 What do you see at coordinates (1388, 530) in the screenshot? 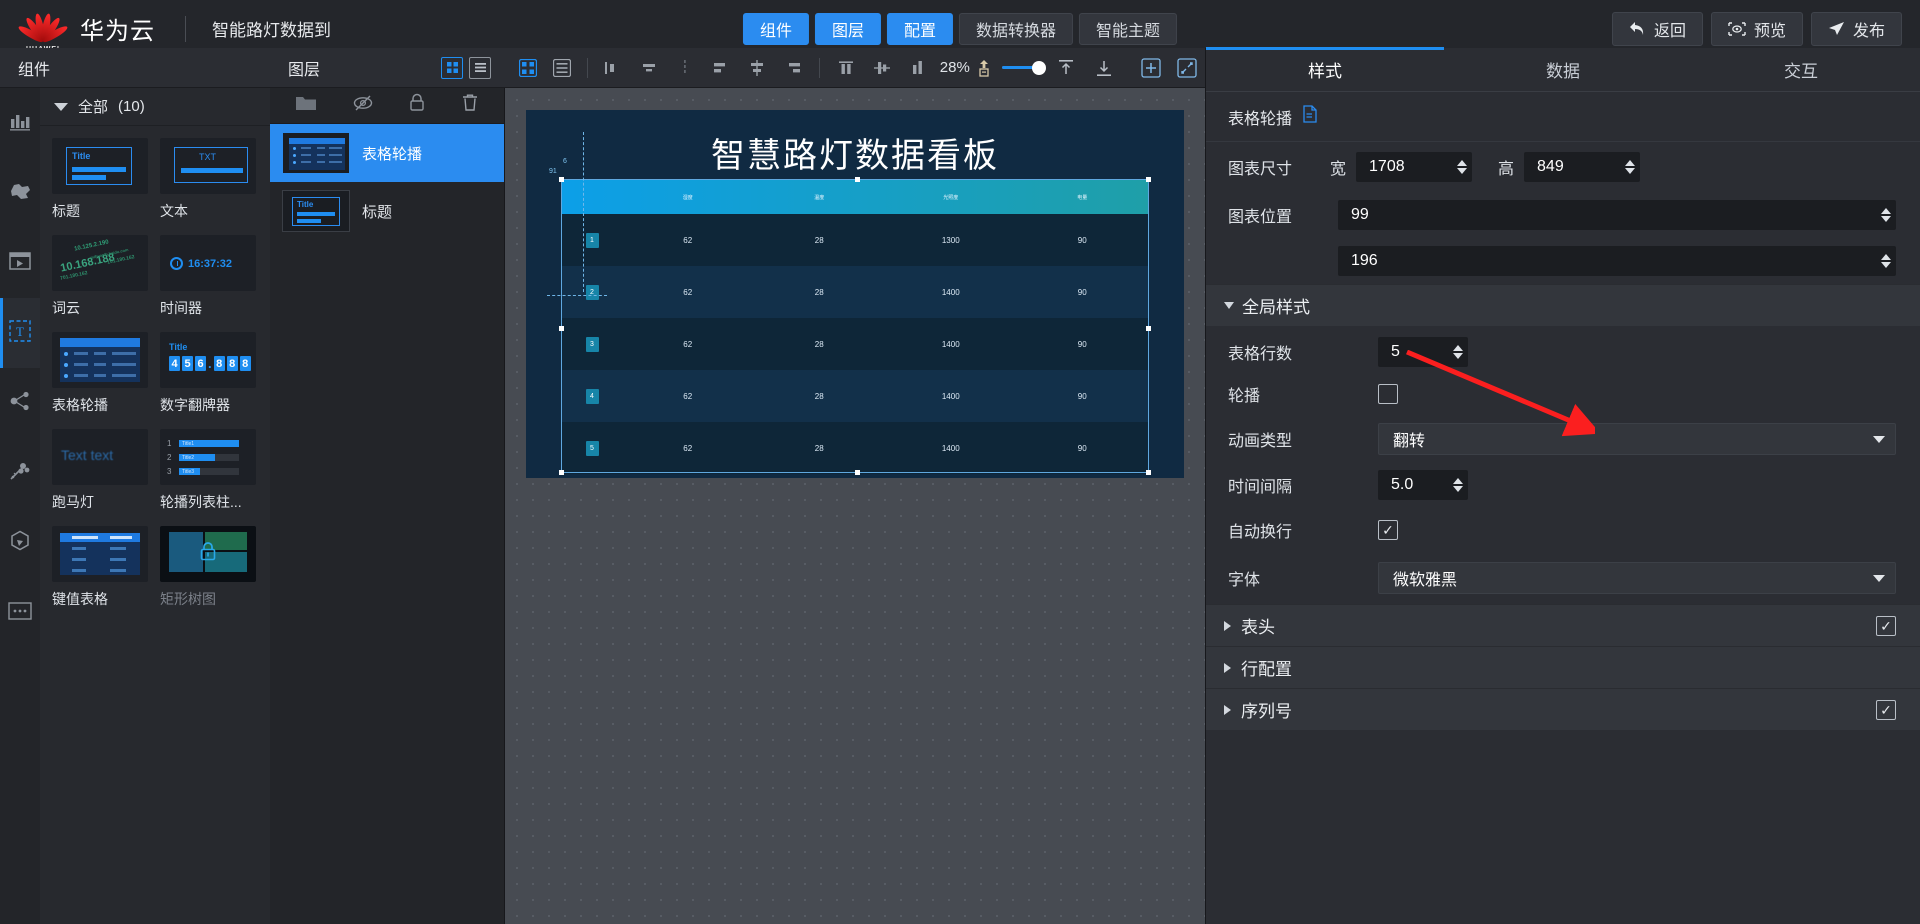
I see `wrap-checkbox` at bounding box center [1388, 530].